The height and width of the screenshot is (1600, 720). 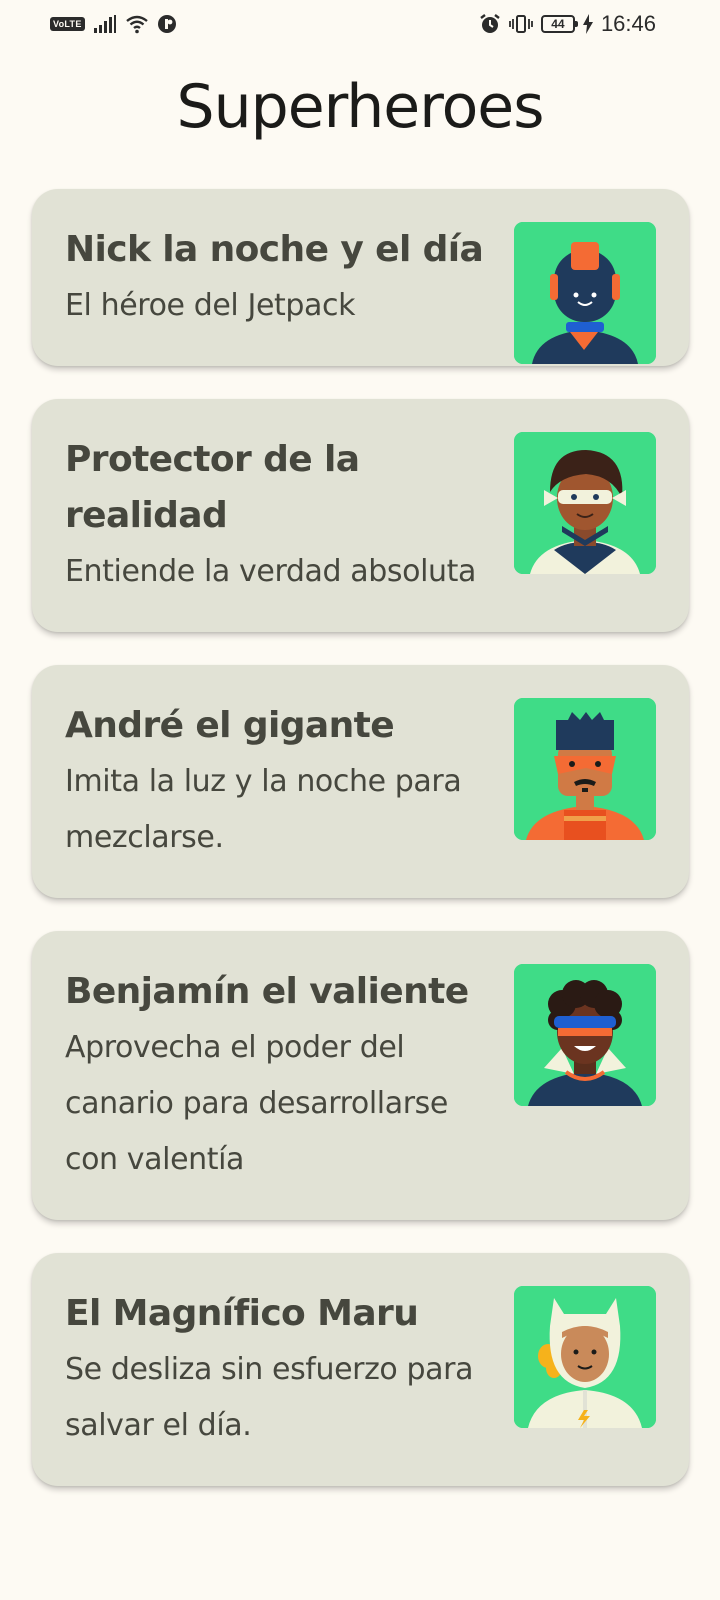 I want to click on battery-indicator: 44, so click(x=559, y=24).